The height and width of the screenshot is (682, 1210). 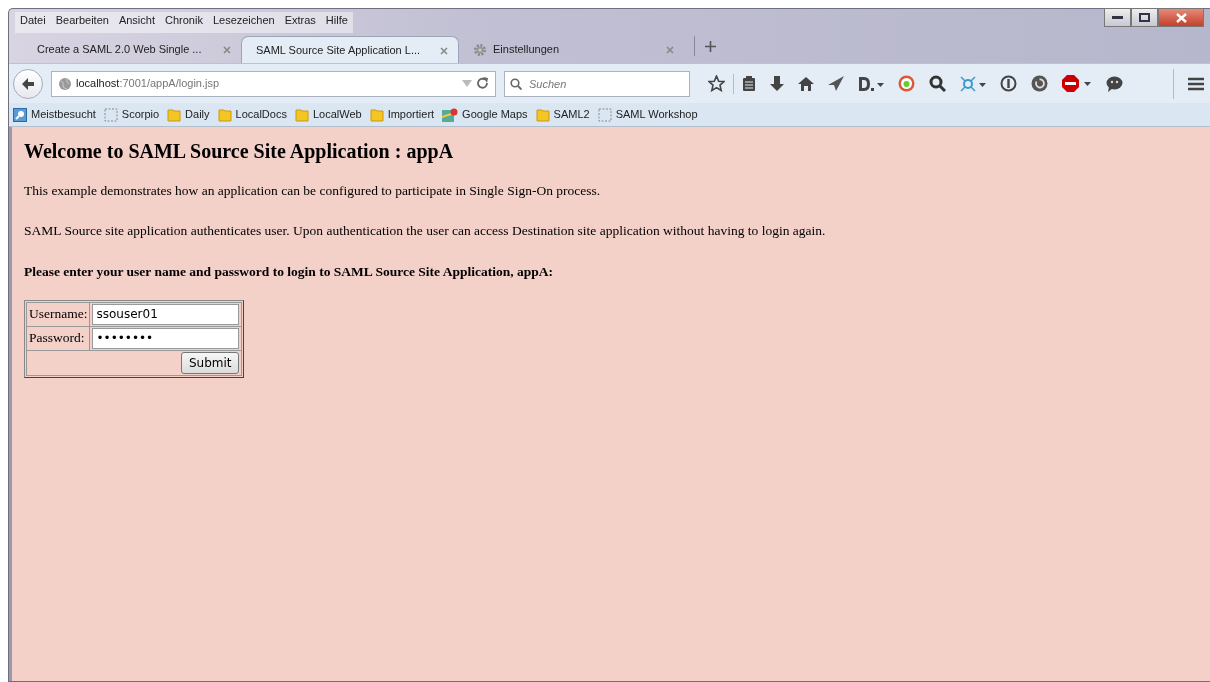 I want to click on bookmark: Importiert, so click(x=402, y=114).